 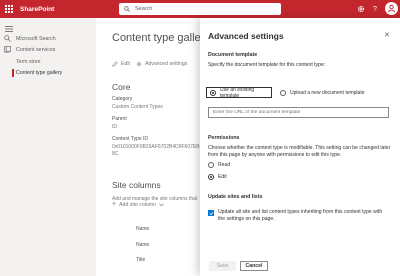 I want to click on permission-read-option: Read, so click(x=219, y=165).